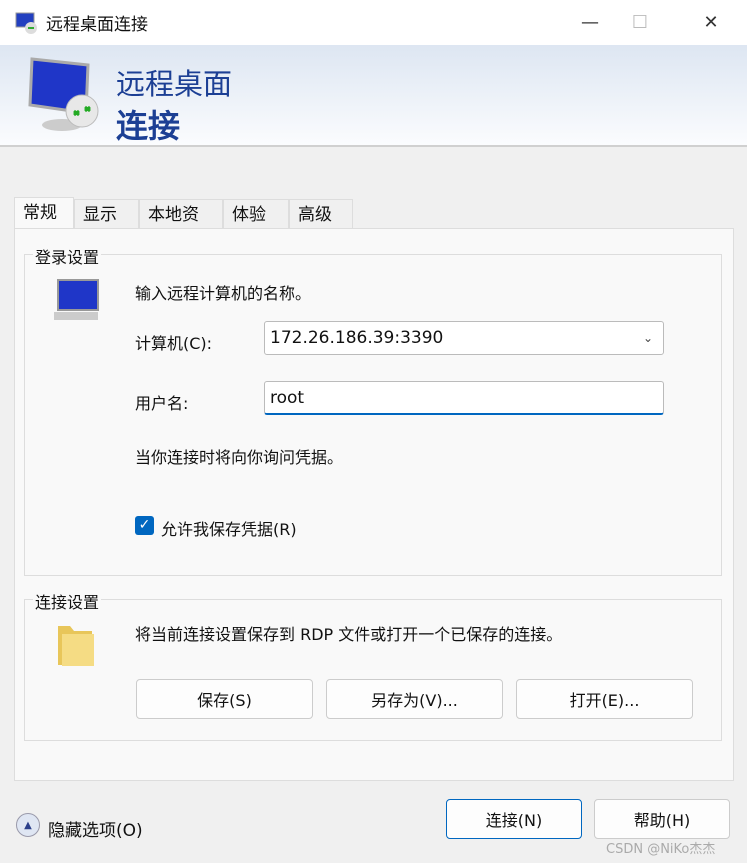 The image size is (747, 863). Describe the element at coordinates (144, 525) in the screenshot. I see `allow-save-checkbox: ✓` at that location.